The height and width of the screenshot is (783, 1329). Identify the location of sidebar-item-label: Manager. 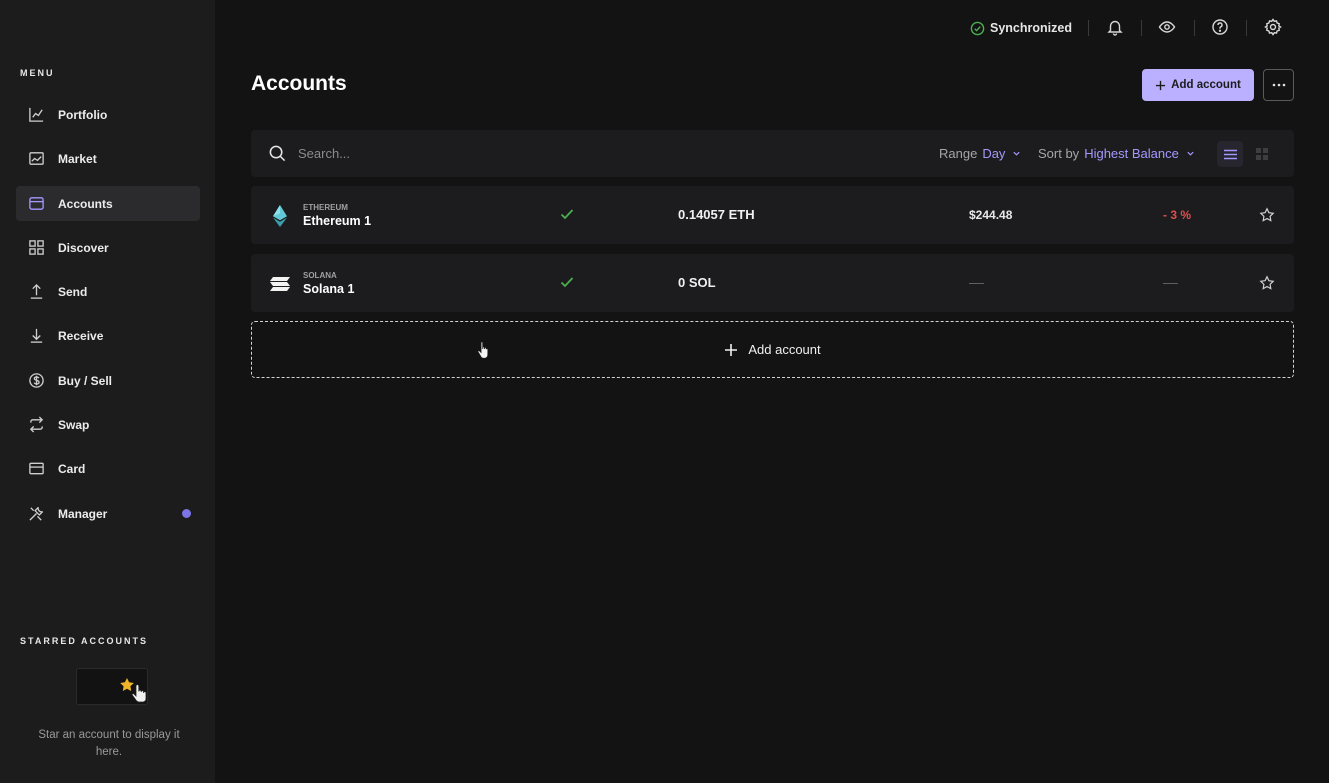
(83, 514).